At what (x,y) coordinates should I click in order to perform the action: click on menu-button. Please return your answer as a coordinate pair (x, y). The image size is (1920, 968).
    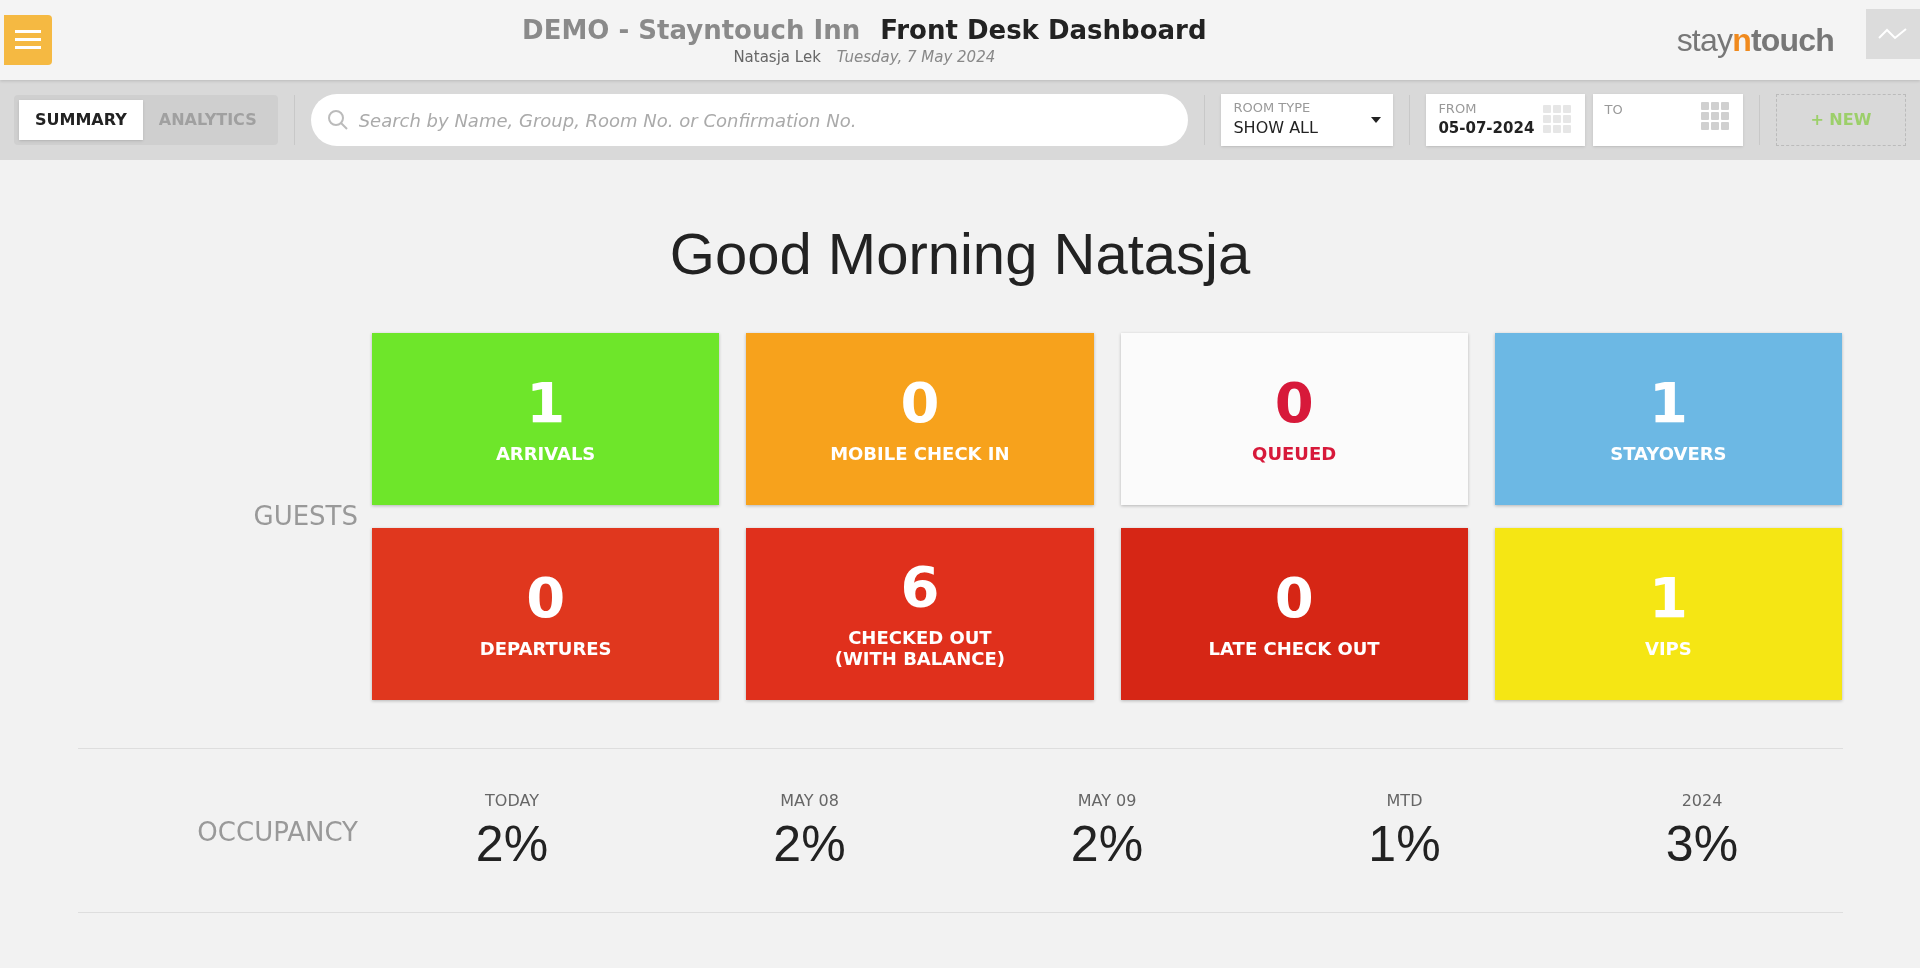
    Looking at the image, I should click on (28, 40).